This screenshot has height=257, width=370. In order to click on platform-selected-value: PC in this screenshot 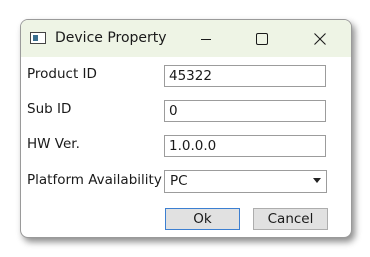, I will do `click(179, 181)`.